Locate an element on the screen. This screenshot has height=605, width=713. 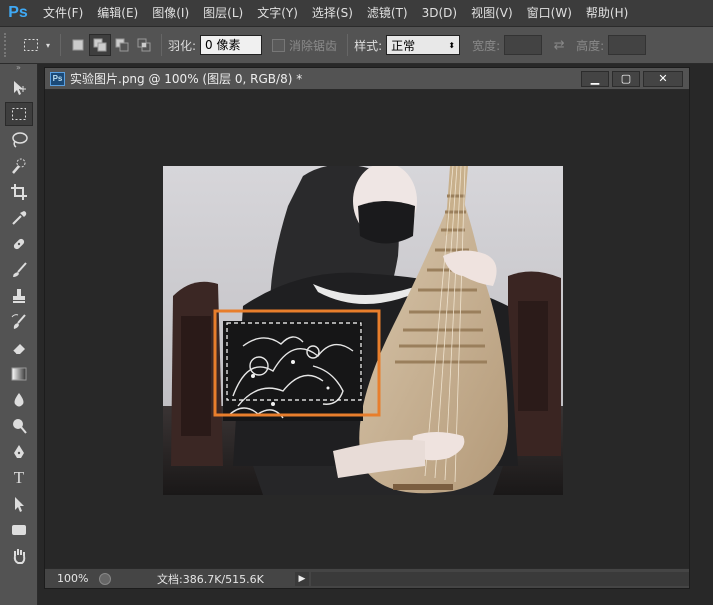
add-to-selection-icon is located at coordinates (100, 45).